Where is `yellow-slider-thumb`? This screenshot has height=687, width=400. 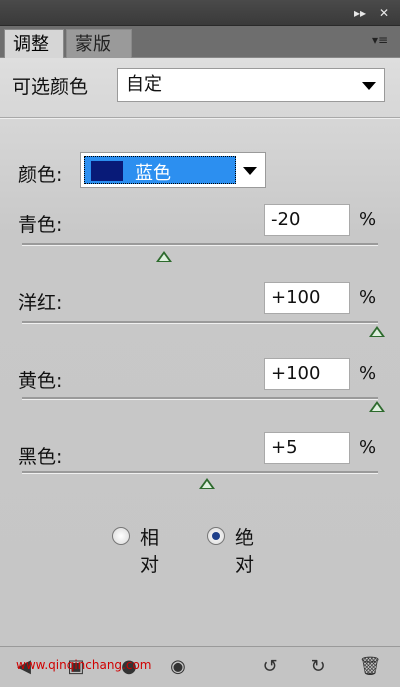 yellow-slider-thumb is located at coordinates (377, 406).